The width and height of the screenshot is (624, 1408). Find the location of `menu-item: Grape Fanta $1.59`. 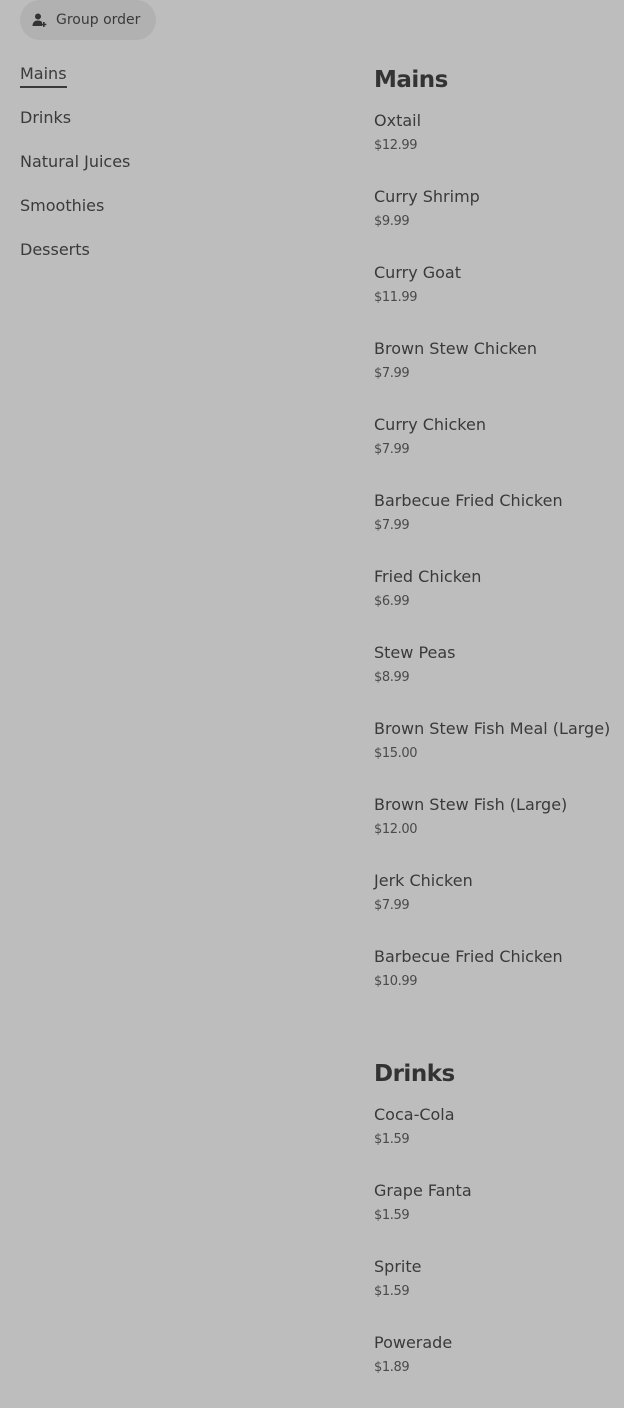

menu-item: Grape Fanta $1.59 is located at coordinates (499, 1218).